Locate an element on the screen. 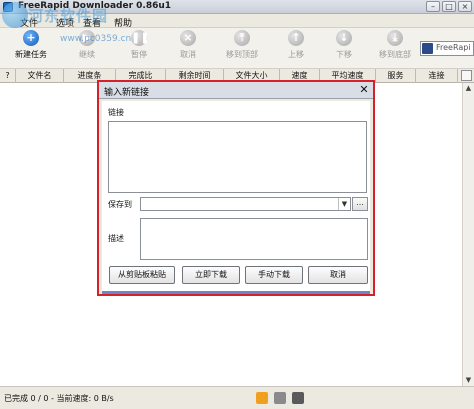 This screenshot has height=409, width=474. toolbar-label: 暂停 is located at coordinates (139, 54).